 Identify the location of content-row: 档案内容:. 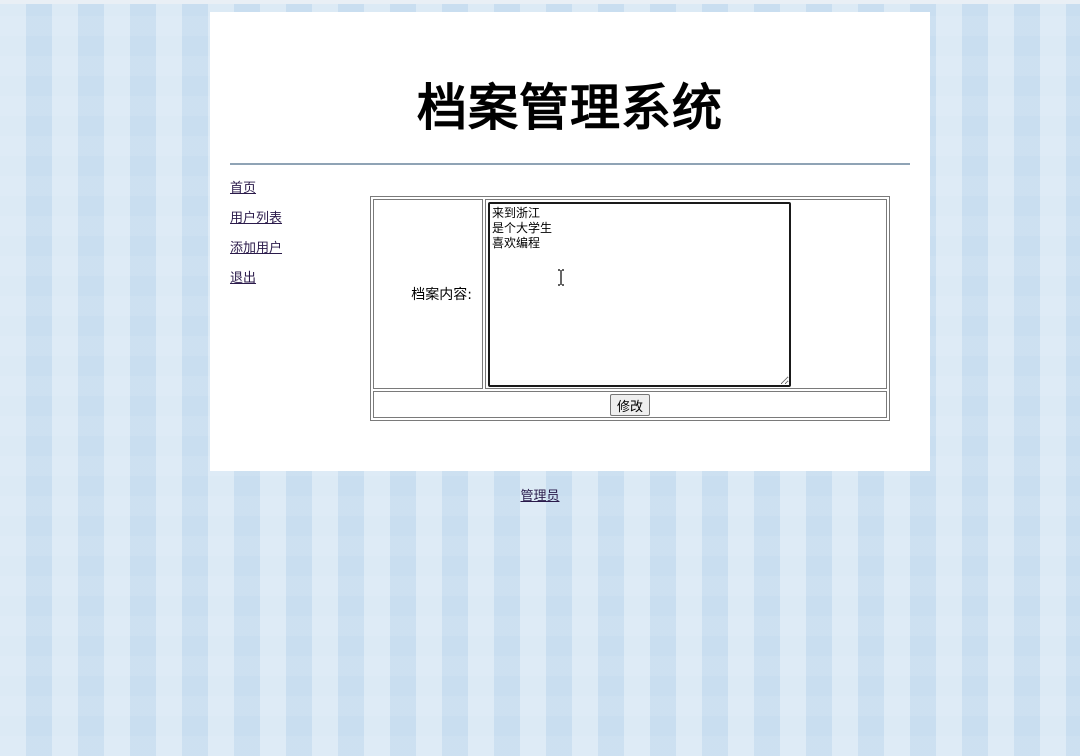
(630, 294).